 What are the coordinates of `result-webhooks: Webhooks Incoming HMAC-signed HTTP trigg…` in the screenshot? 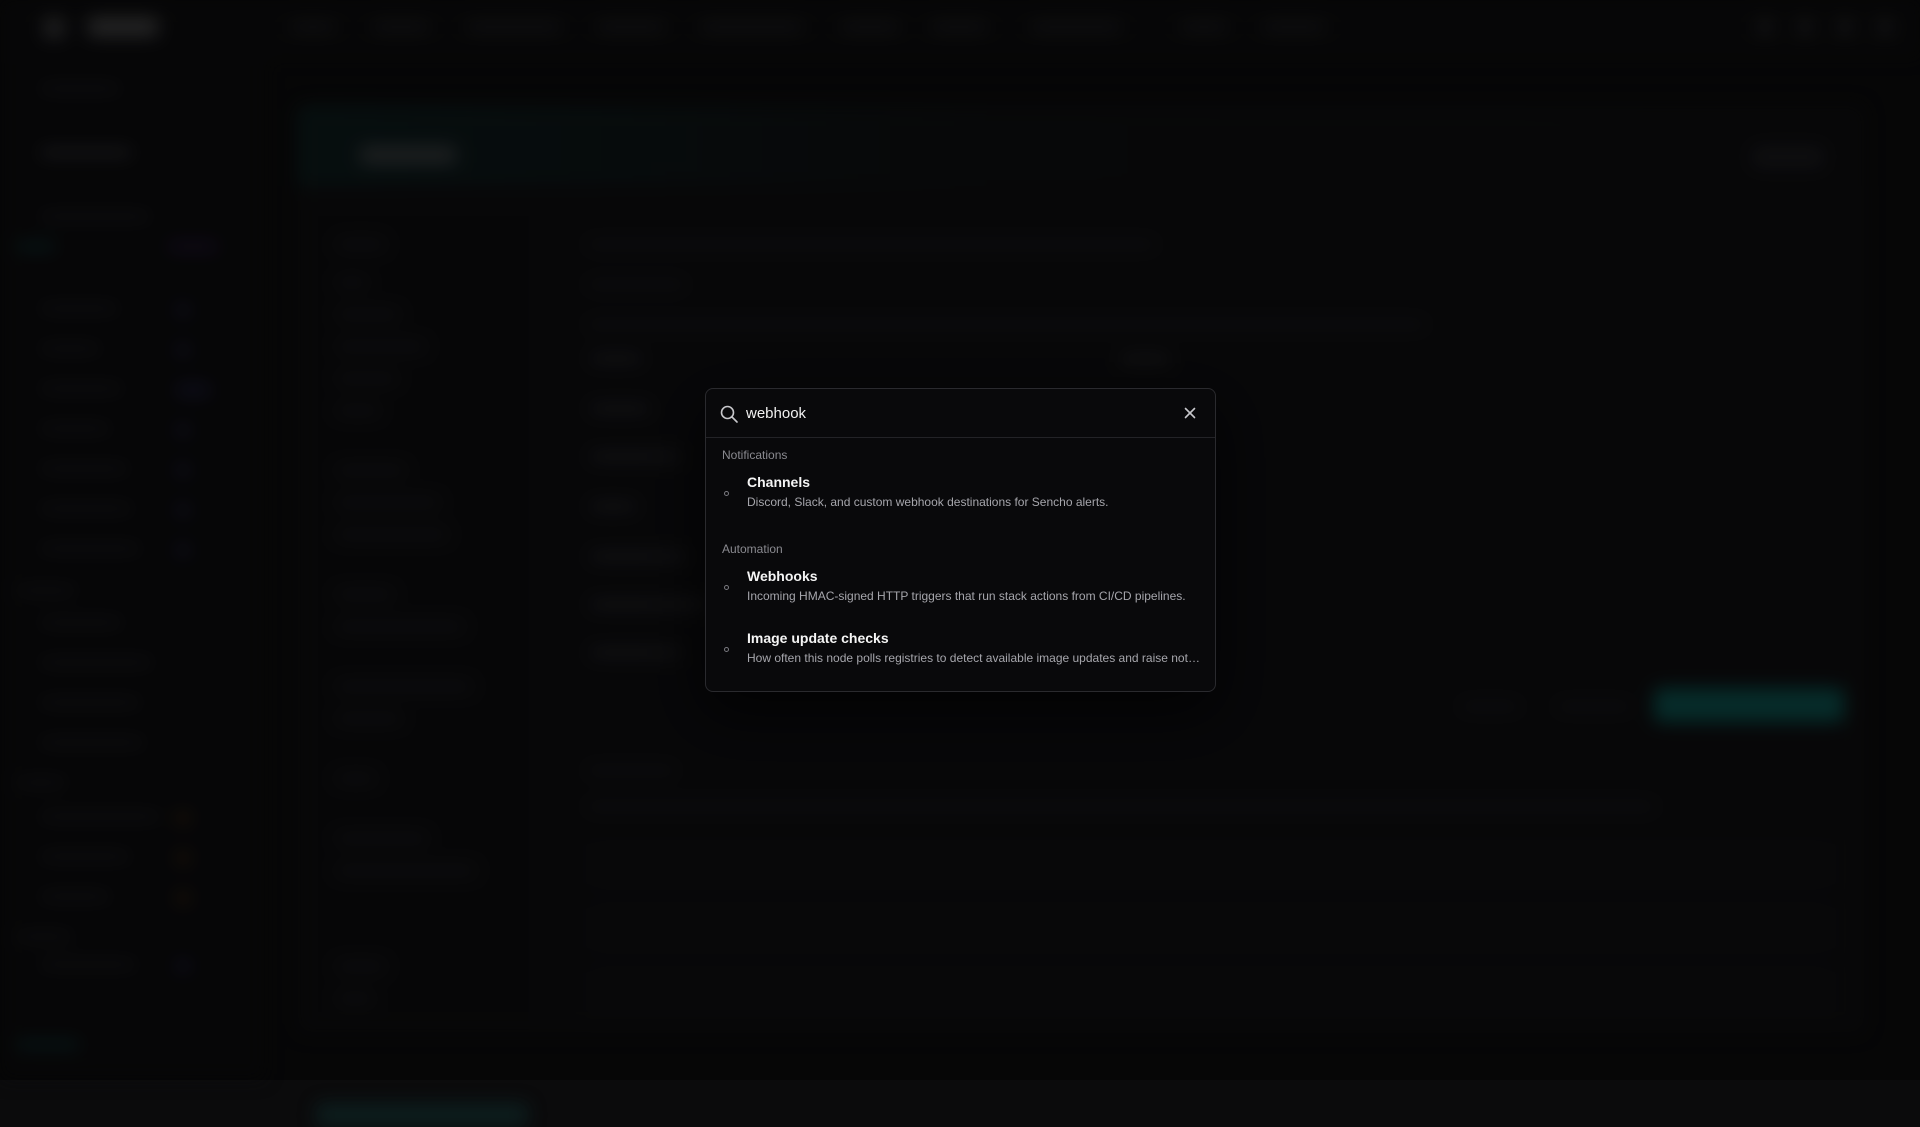 It's located at (960, 588).